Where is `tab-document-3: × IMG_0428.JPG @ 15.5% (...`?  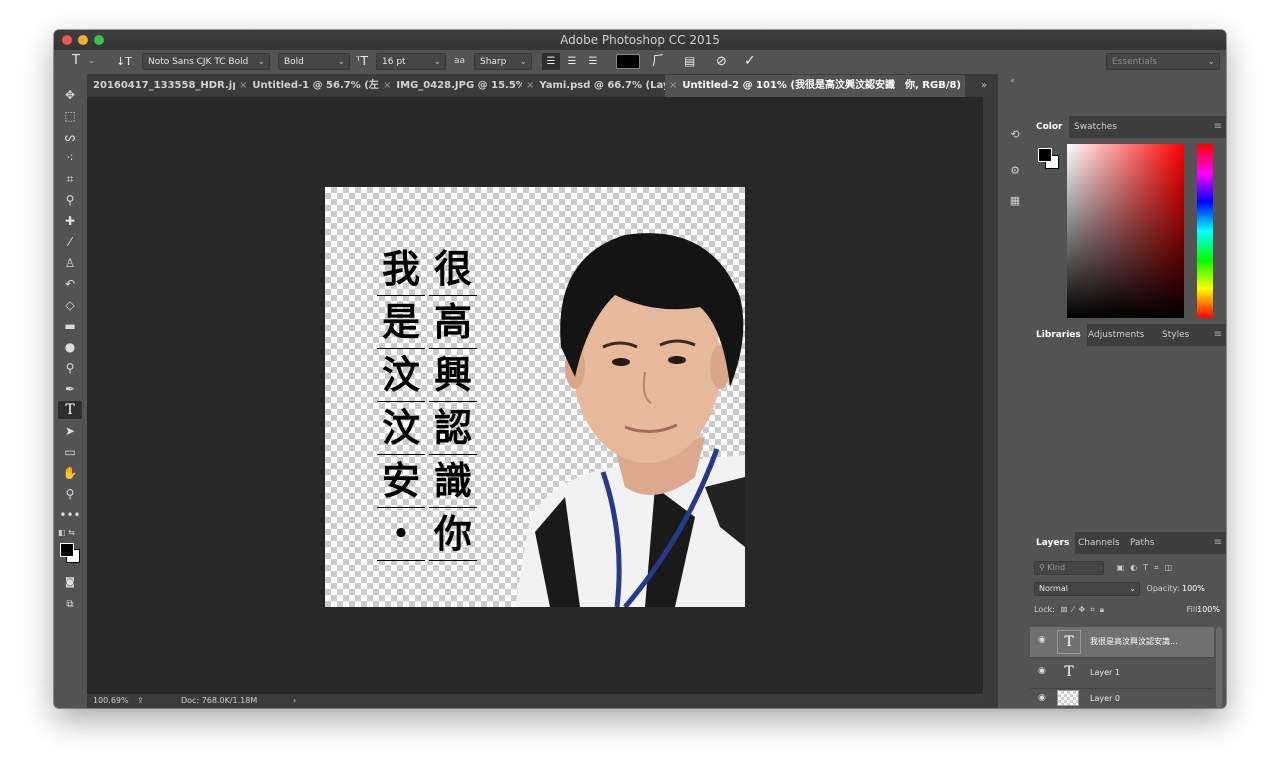
tab-document-3: × IMG_0428.JPG @ 15.5% (... is located at coordinates (450, 86).